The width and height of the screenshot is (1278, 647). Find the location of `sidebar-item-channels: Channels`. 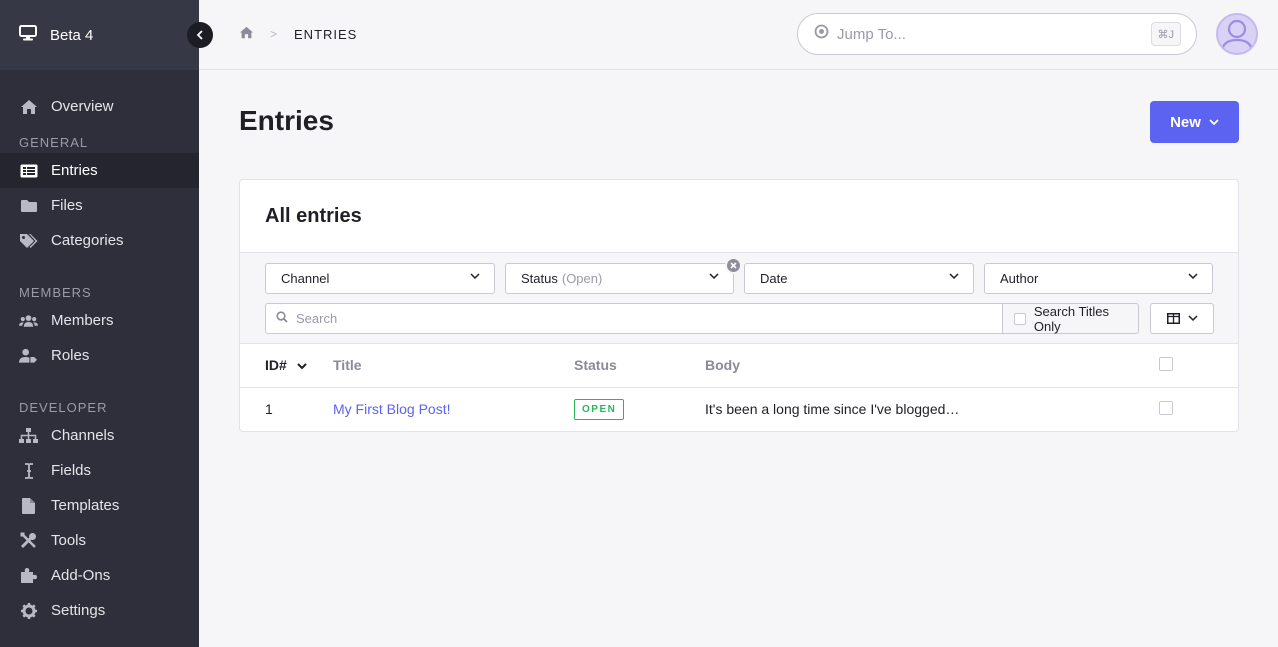

sidebar-item-channels: Channels is located at coordinates (99, 435).